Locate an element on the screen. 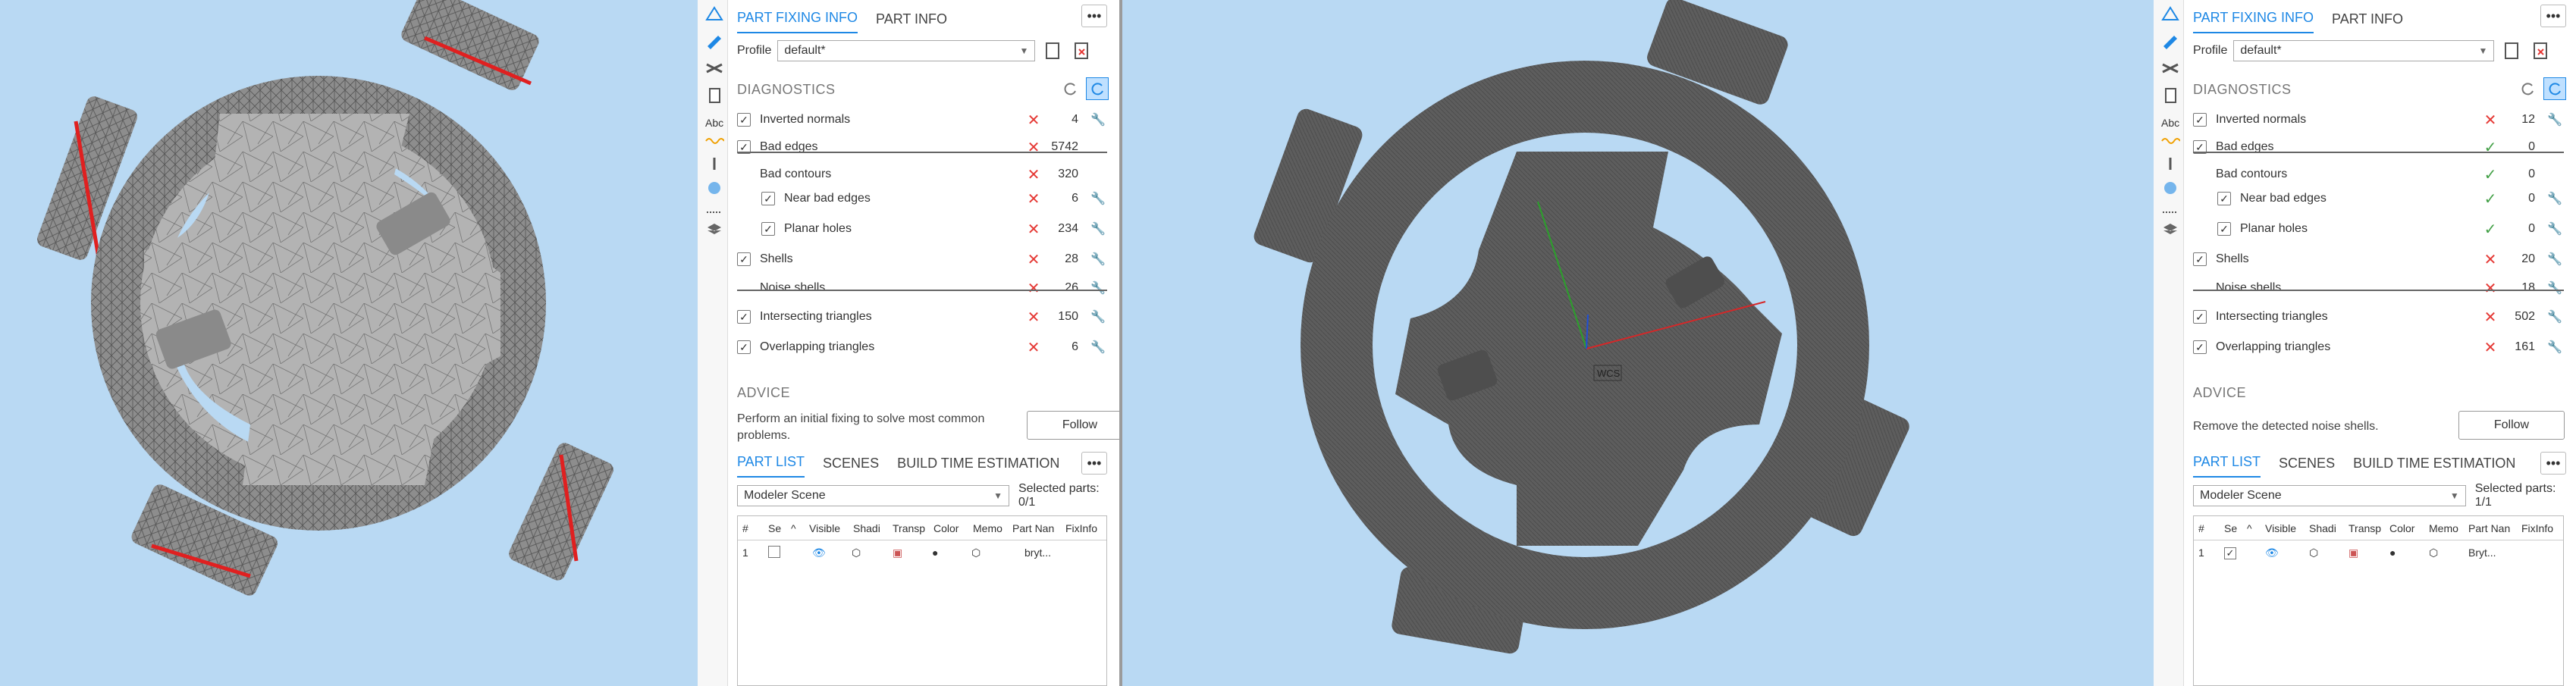 This screenshot has width=2576, height=686. diagnostic-row-shells: ✓ Shells ✕ 20 🔧 is located at coordinates (2378, 259).